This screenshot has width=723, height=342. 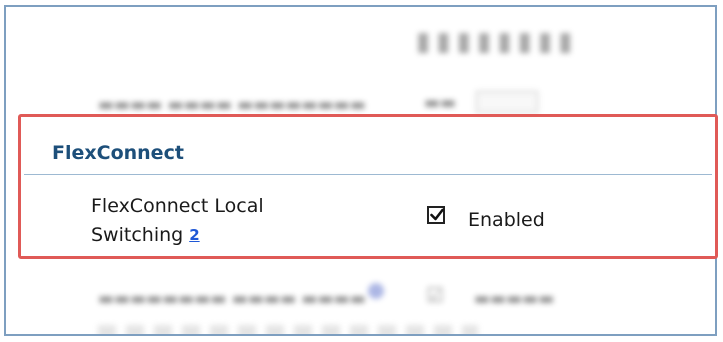 What do you see at coordinates (288, 329) in the screenshot?
I see `blurred-row` at bounding box center [288, 329].